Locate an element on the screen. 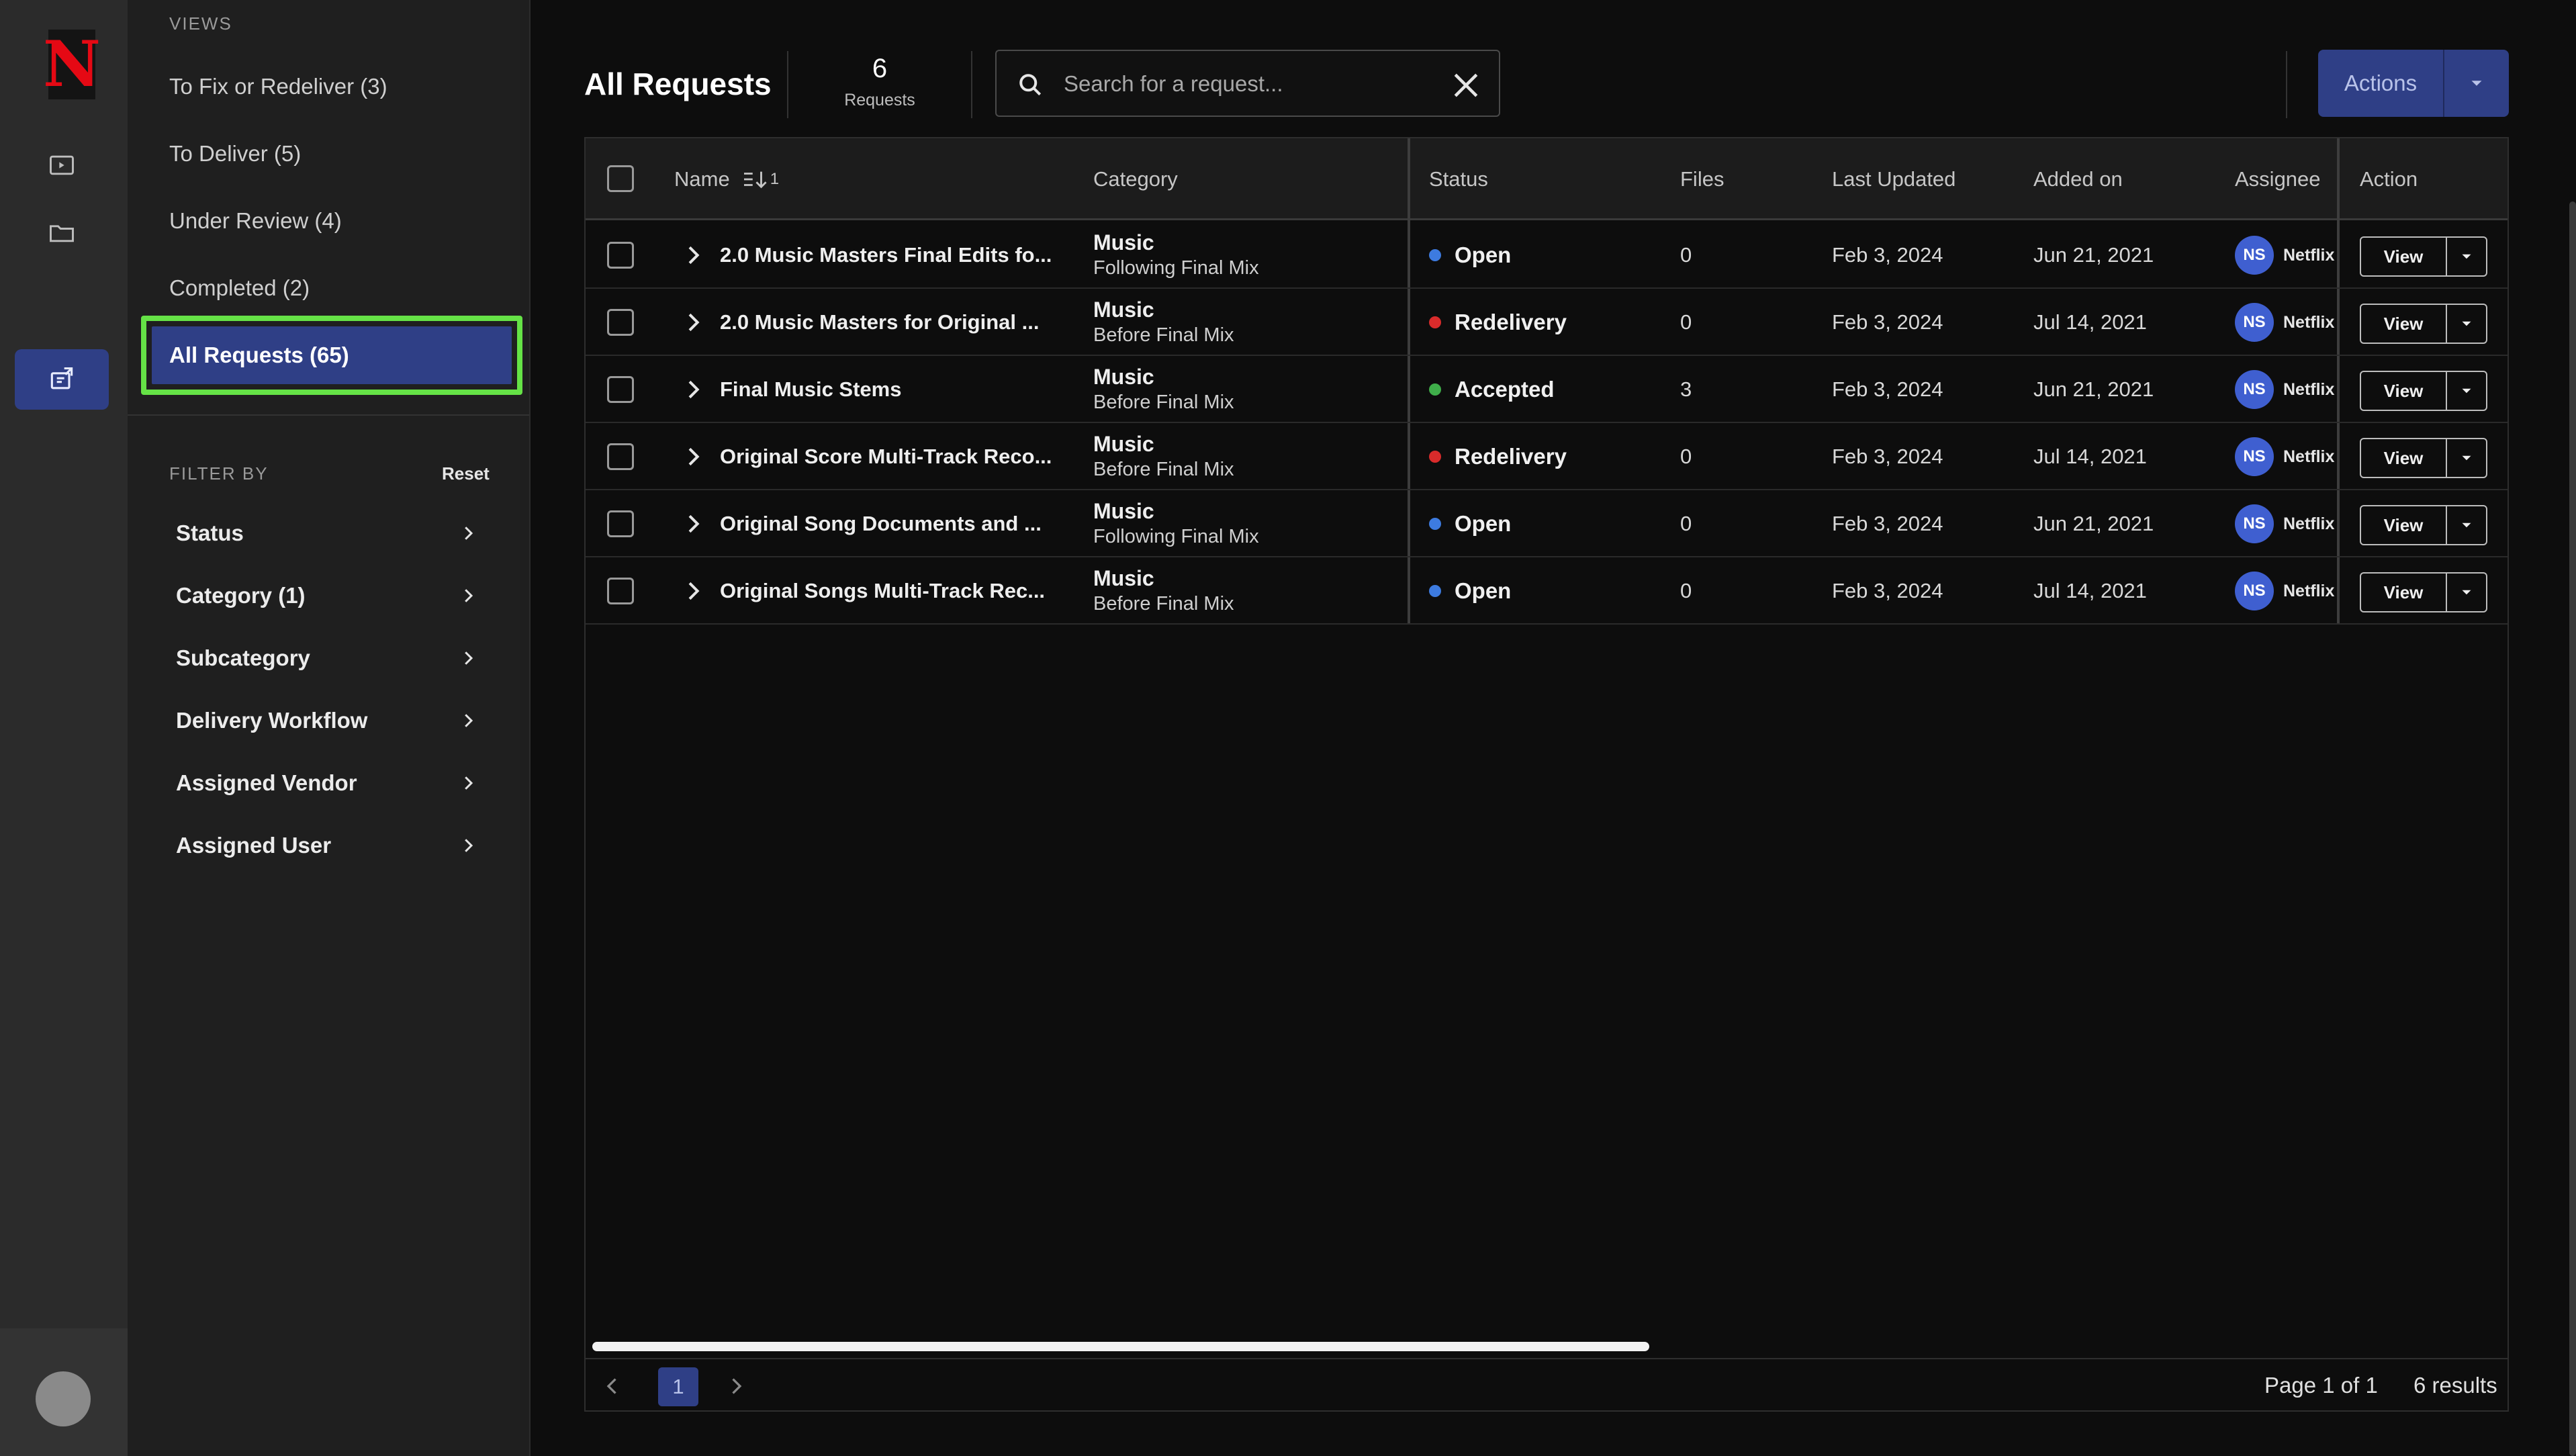 This screenshot has height=1456, width=2576. requests-icon is located at coordinates (62, 379).